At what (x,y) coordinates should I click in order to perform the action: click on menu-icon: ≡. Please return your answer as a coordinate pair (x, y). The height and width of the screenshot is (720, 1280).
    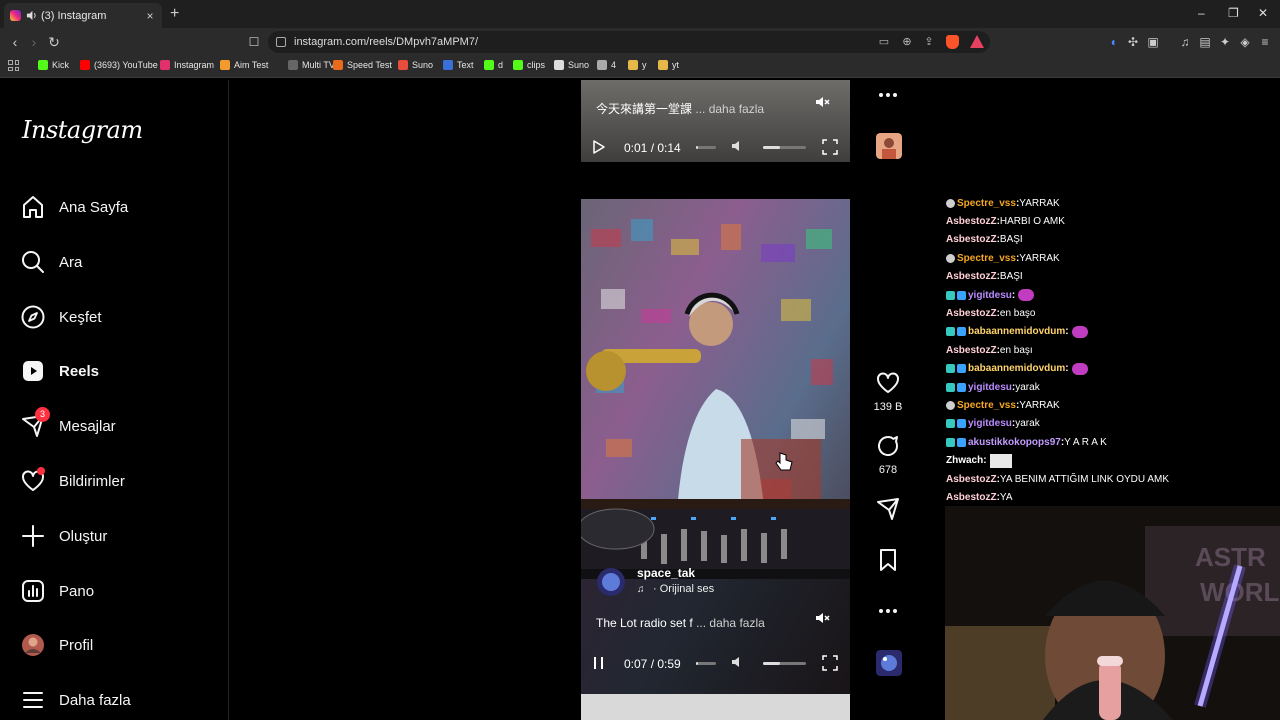
    Looking at the image, I should click on (1265, 42).